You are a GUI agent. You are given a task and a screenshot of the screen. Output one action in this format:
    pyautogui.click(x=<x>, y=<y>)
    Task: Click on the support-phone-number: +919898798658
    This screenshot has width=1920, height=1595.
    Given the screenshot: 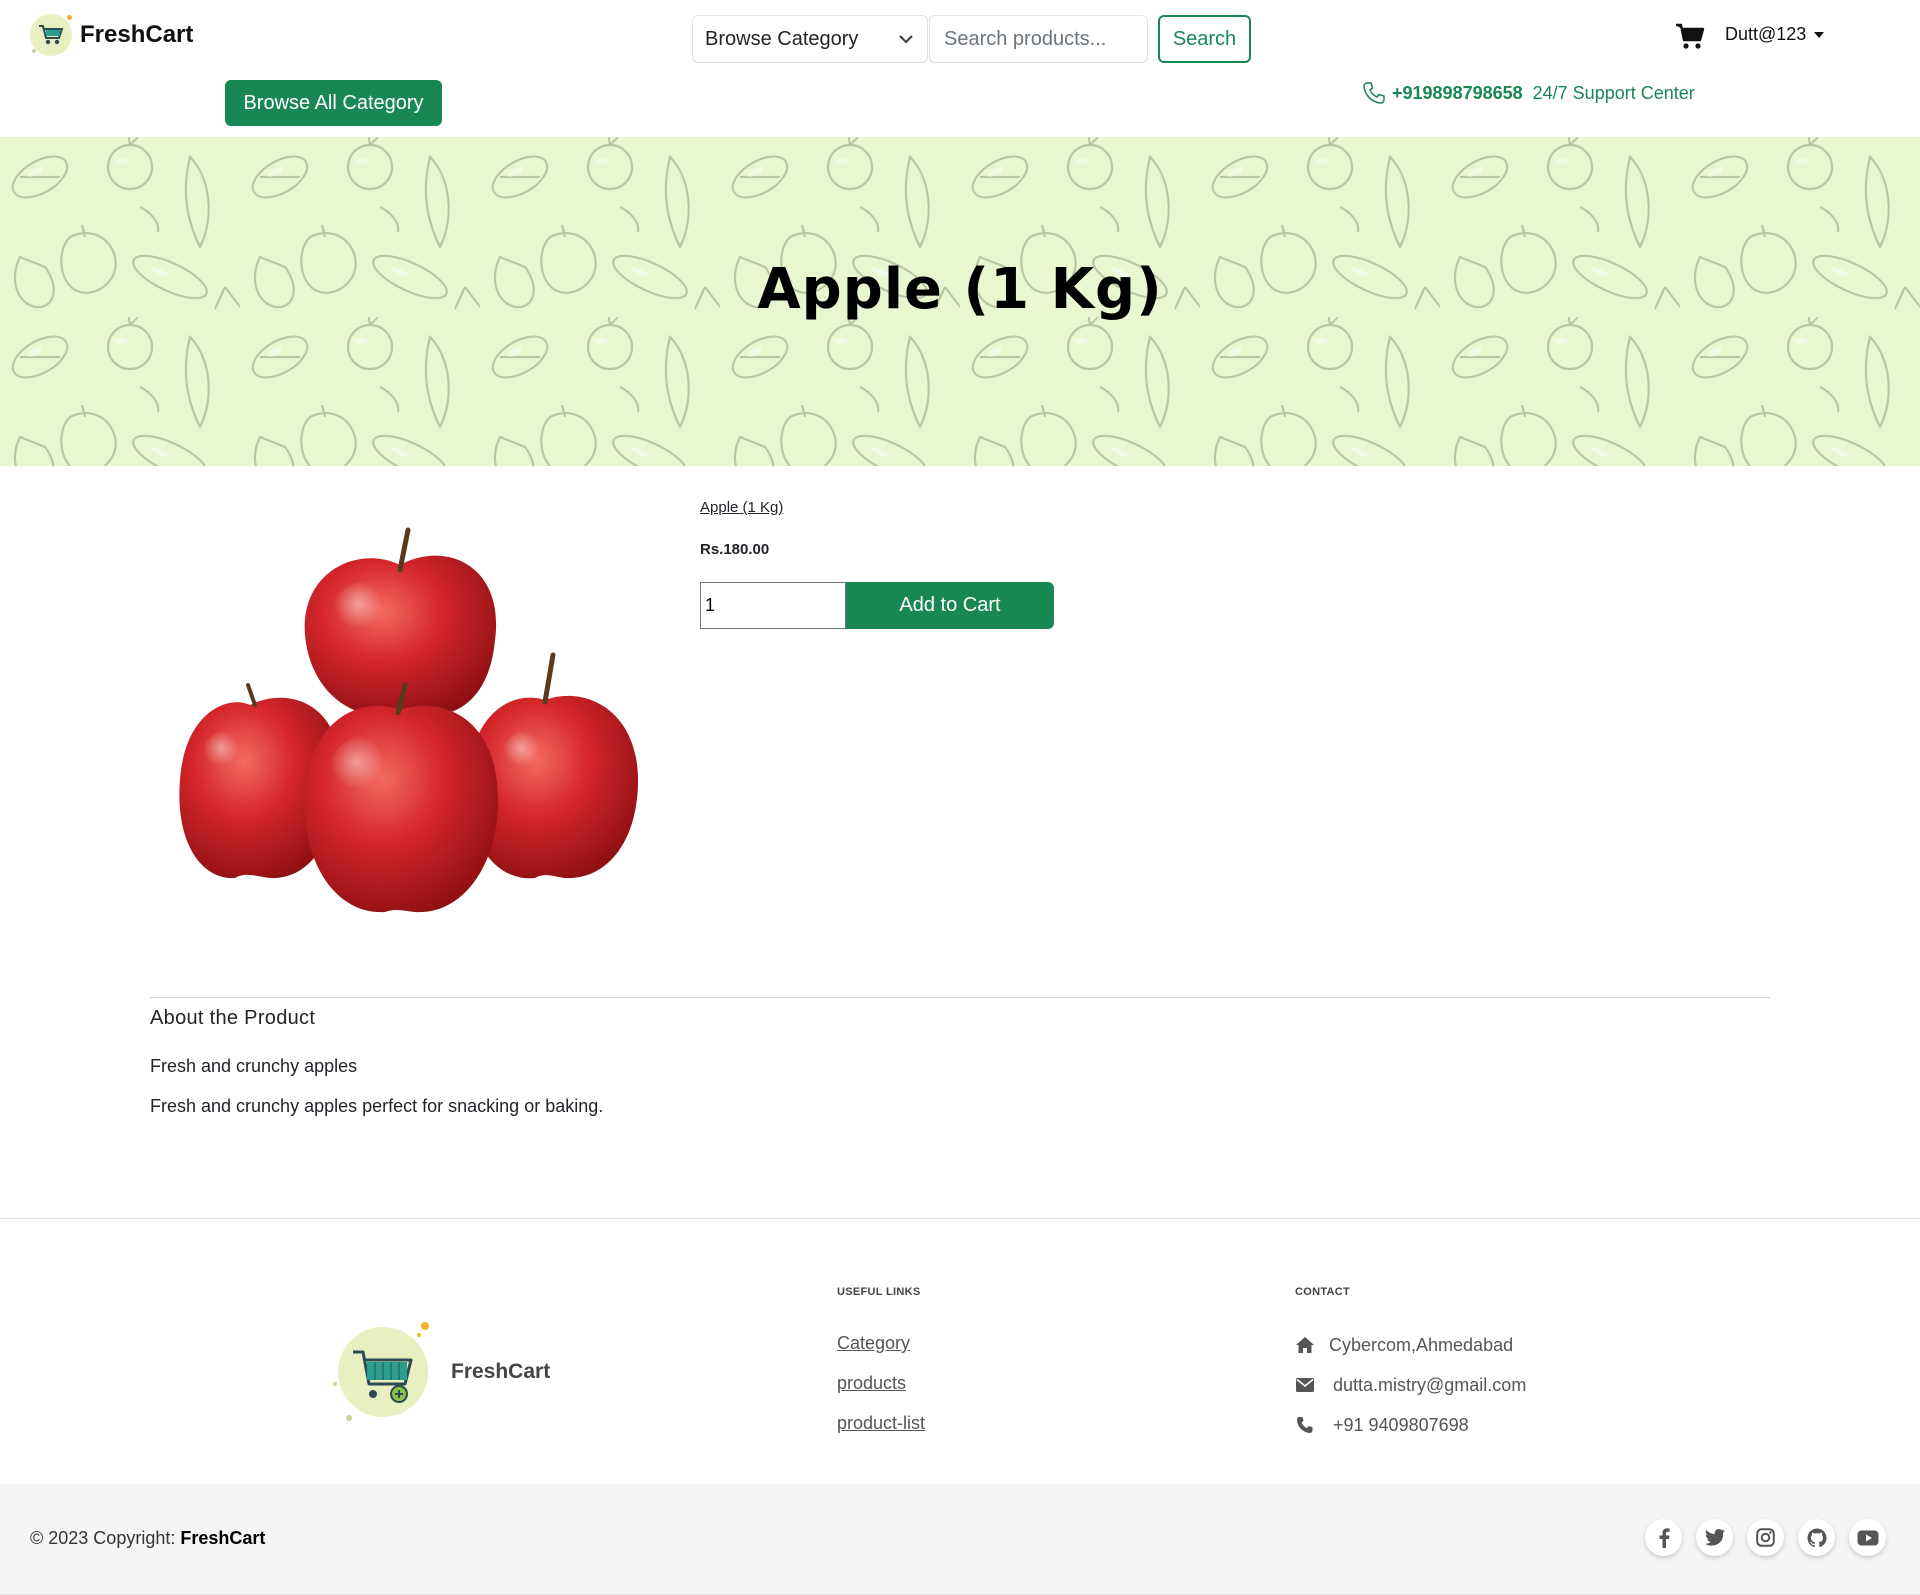 What is the action you would take?
    pyautogui.click(x=1457, y=93)
    